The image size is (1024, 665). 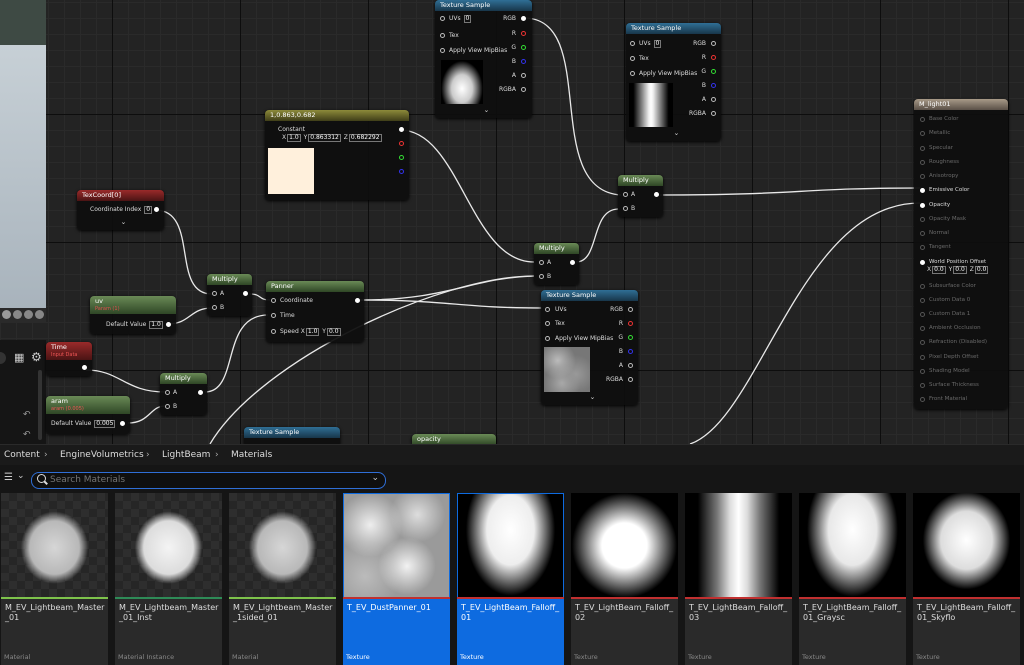 I want to click on speed-x-field: 1.0, so click(x=312, y=332).